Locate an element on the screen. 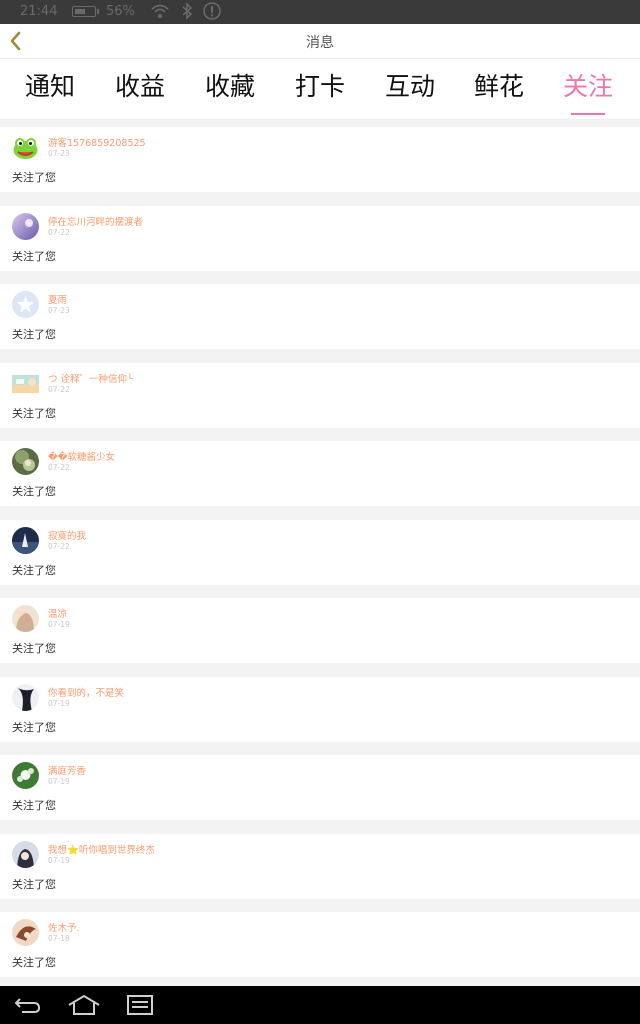 The width and height of the screenshot is (640, 1024). list-item: 夏雨 07-23 关注了您 is located at coordinates (320, 316).